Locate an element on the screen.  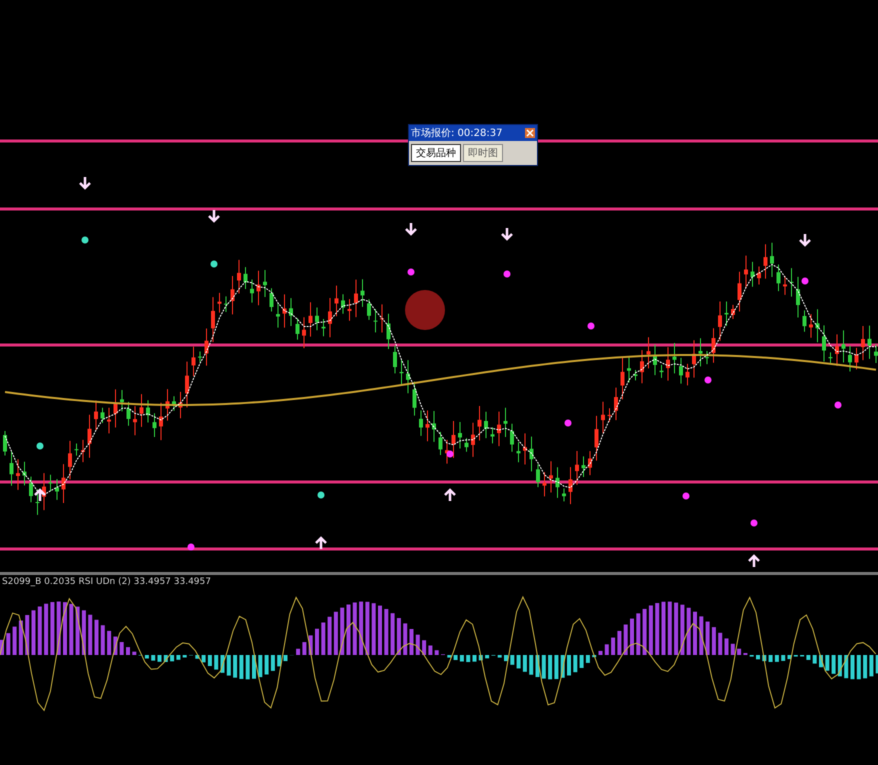
window-title: 市场报价: 00:28:37 is located at coordinates (456, 133).